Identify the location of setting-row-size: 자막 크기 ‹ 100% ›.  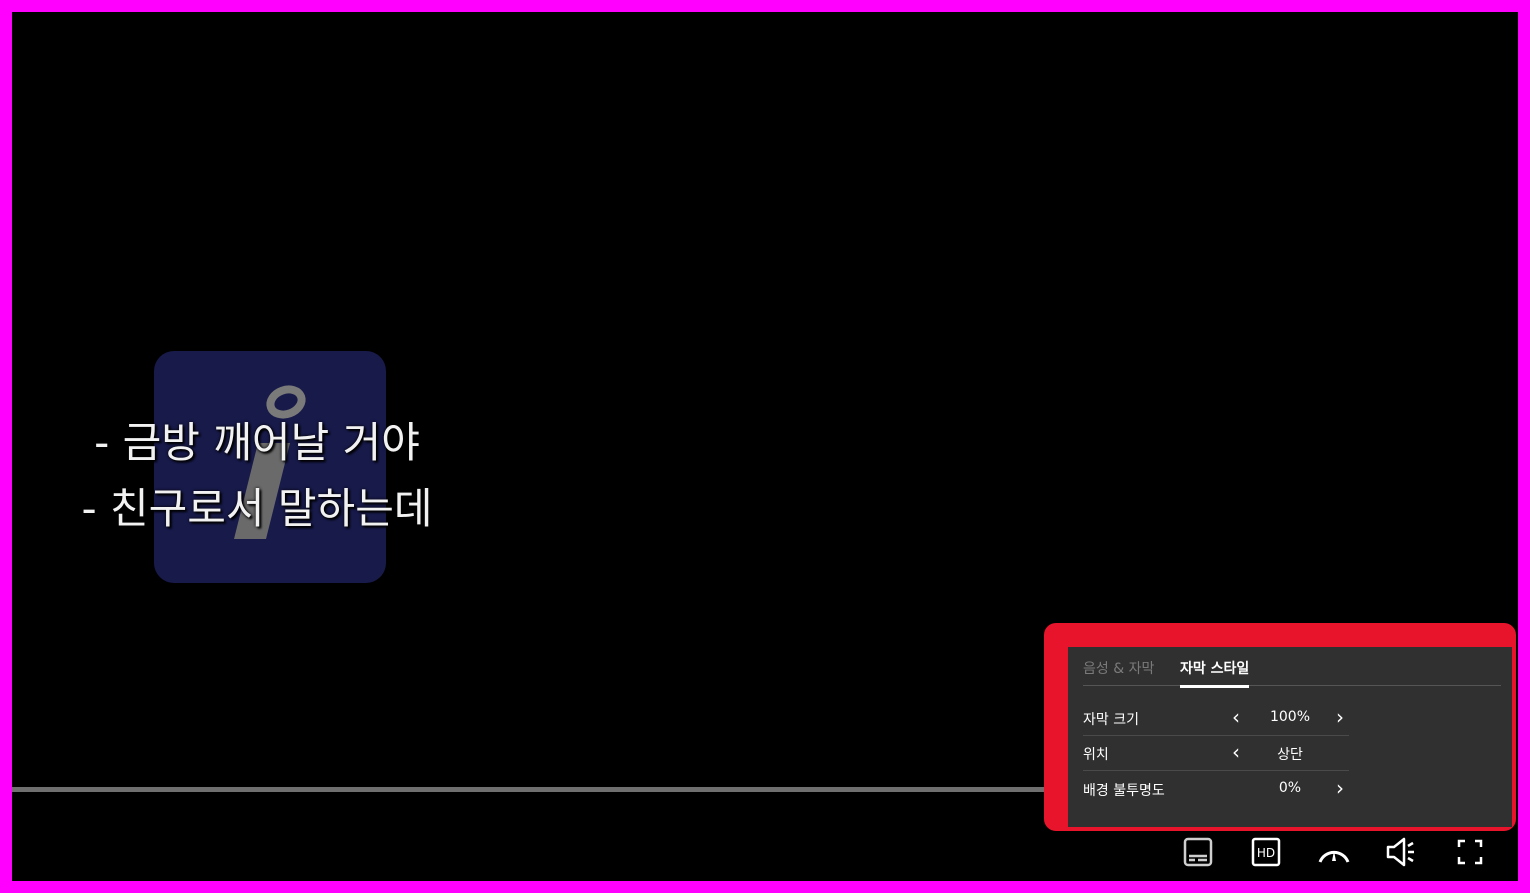
(1216, 718).